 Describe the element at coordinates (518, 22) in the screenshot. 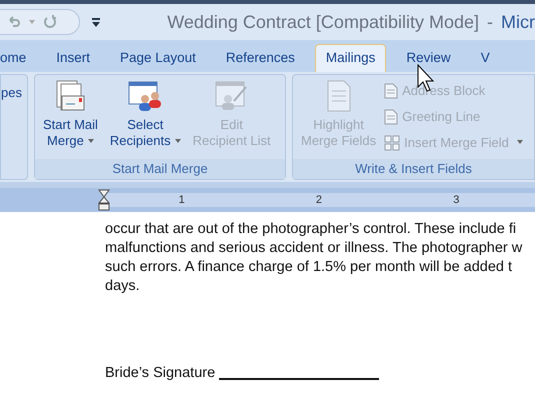

I see `app-name: Micr` at that location.